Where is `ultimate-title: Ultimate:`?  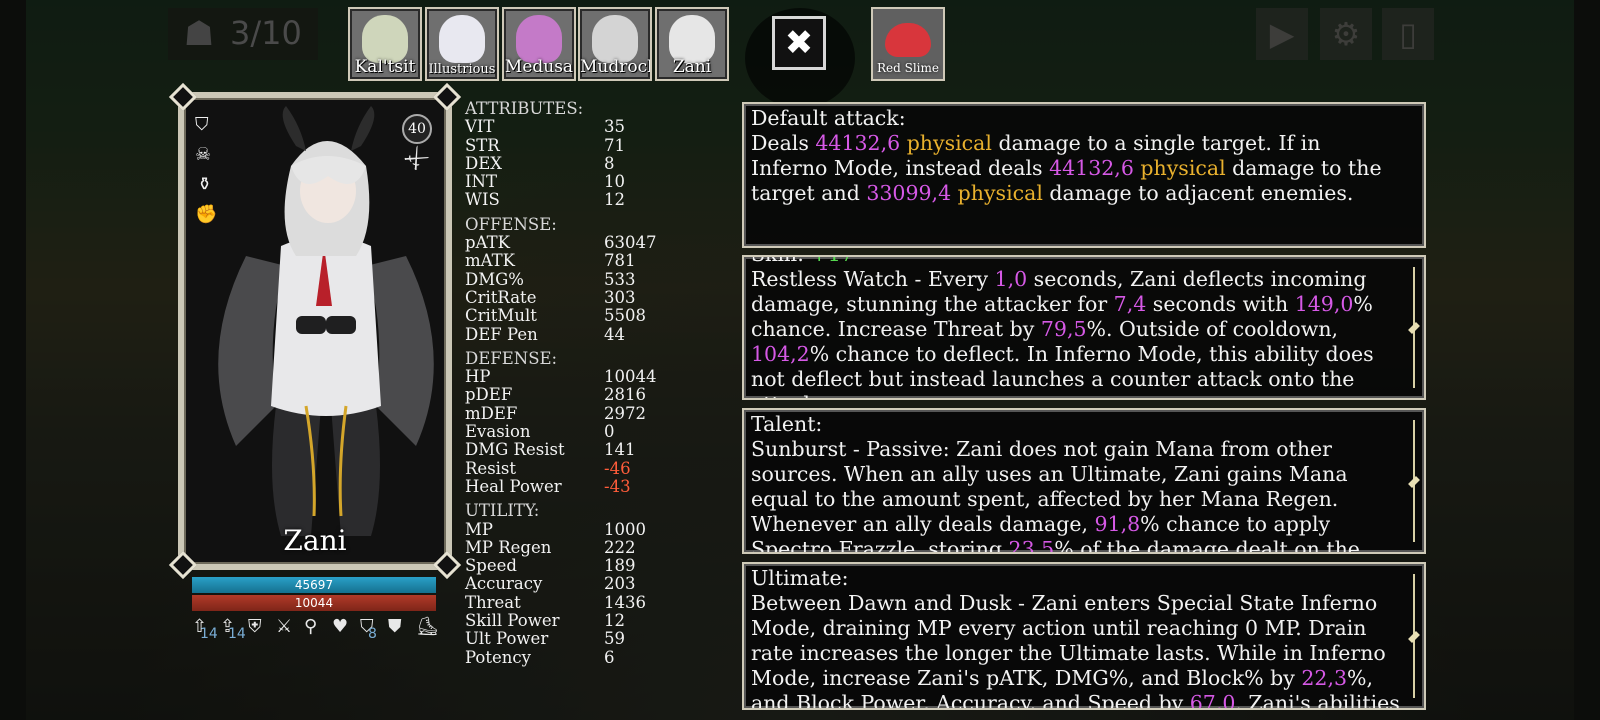 ultimate-title: Ultimate: is located at coordinates (800, 578).